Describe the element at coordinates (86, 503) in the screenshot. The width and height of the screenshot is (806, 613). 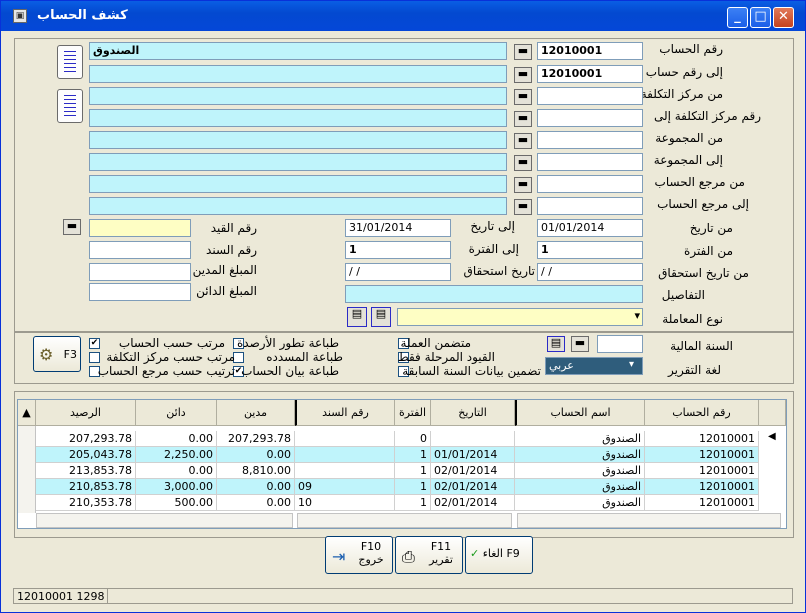
I see `table-cell: 210,353.78` at that location.